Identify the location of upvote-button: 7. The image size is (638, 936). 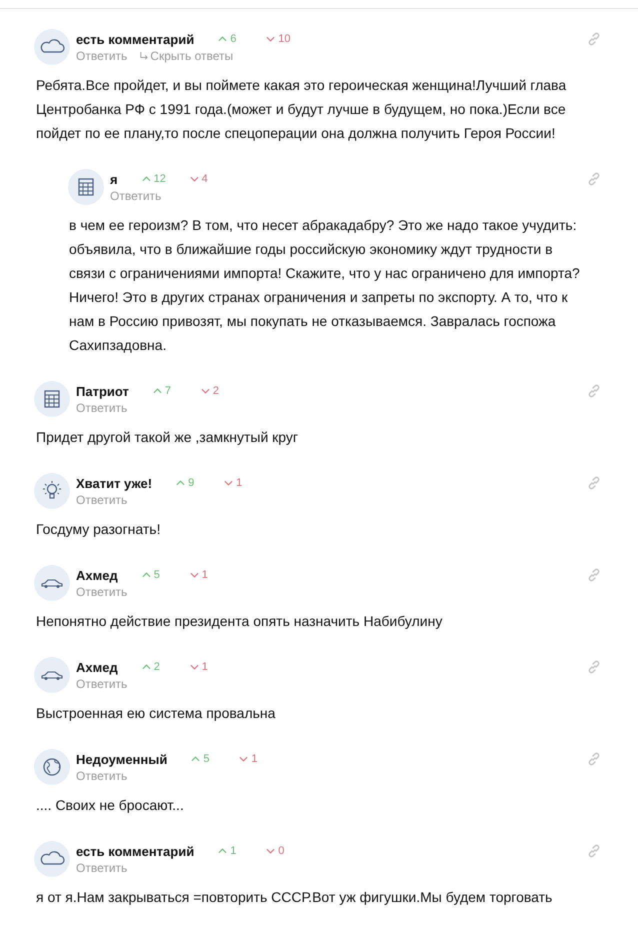
(167, 391).